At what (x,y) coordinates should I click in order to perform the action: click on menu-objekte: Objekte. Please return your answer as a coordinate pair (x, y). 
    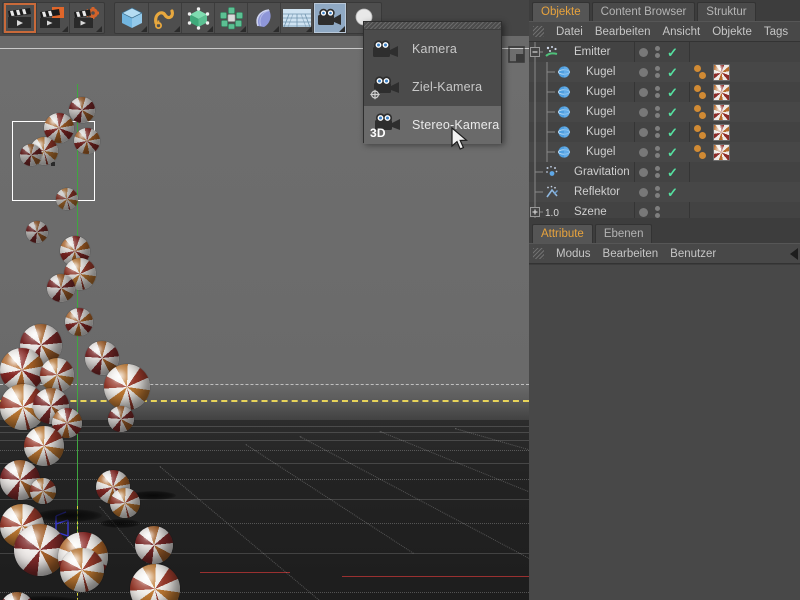
    Looking at the image, I should click on (732, 32).